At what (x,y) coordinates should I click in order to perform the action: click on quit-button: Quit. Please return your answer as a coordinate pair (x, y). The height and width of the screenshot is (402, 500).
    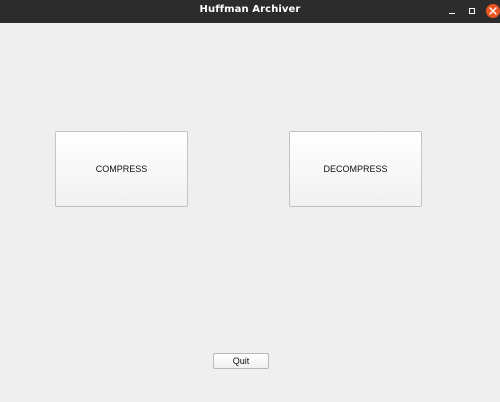
    Looking at the image, I should click on (241, 361).